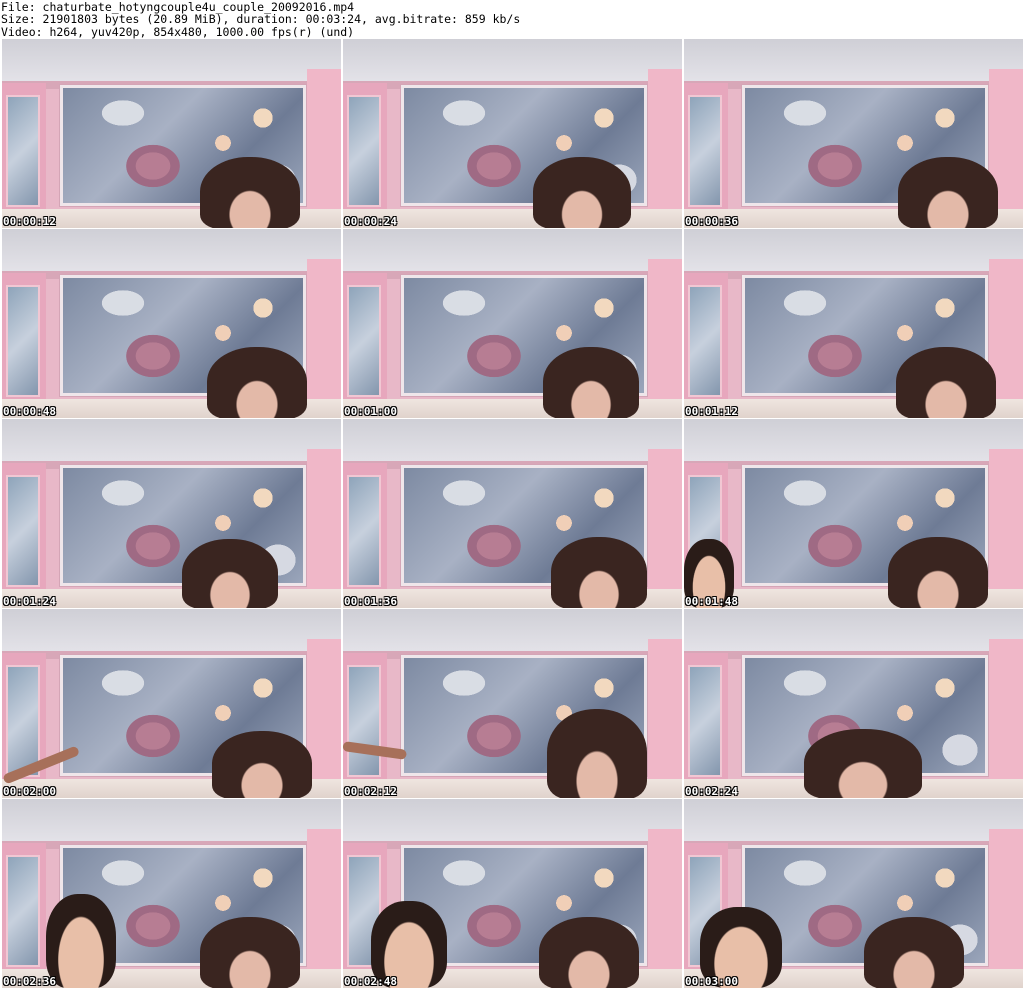  Describe the element at coordinates (171, 133) in the screenshot. I see `video-thumbnail: 00:00:12` at that location.